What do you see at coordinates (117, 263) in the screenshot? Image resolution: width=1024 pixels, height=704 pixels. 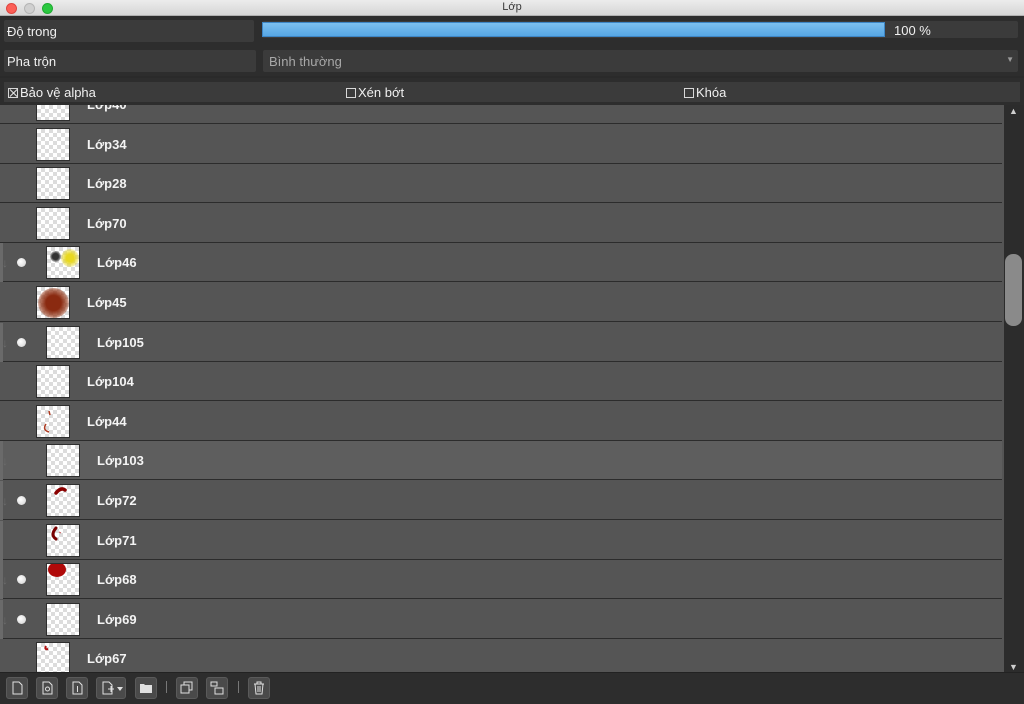 I see `layer-name: Lớp46` at bounding box center [117, 263].